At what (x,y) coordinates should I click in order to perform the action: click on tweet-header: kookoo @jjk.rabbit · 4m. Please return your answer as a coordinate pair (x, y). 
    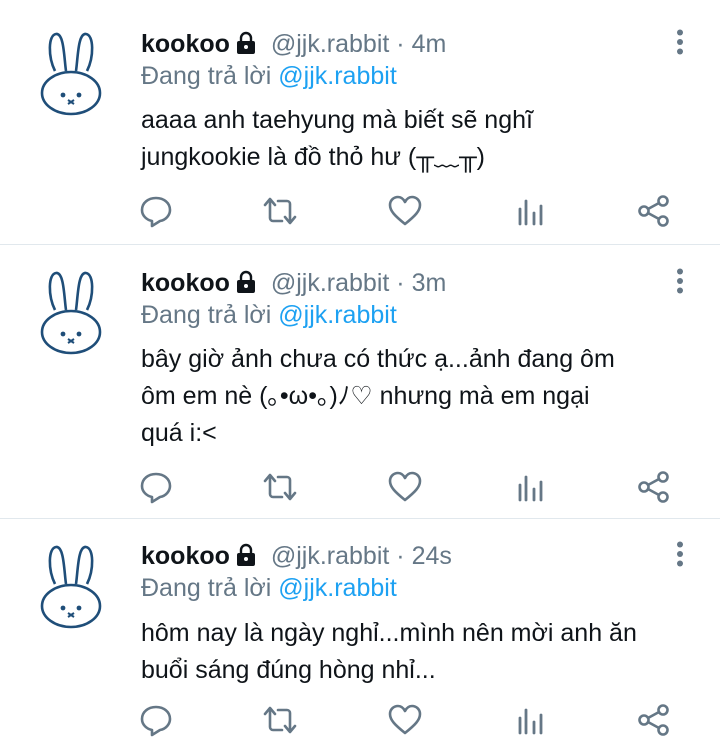
    Looking at the image, I should click on (293, 44).